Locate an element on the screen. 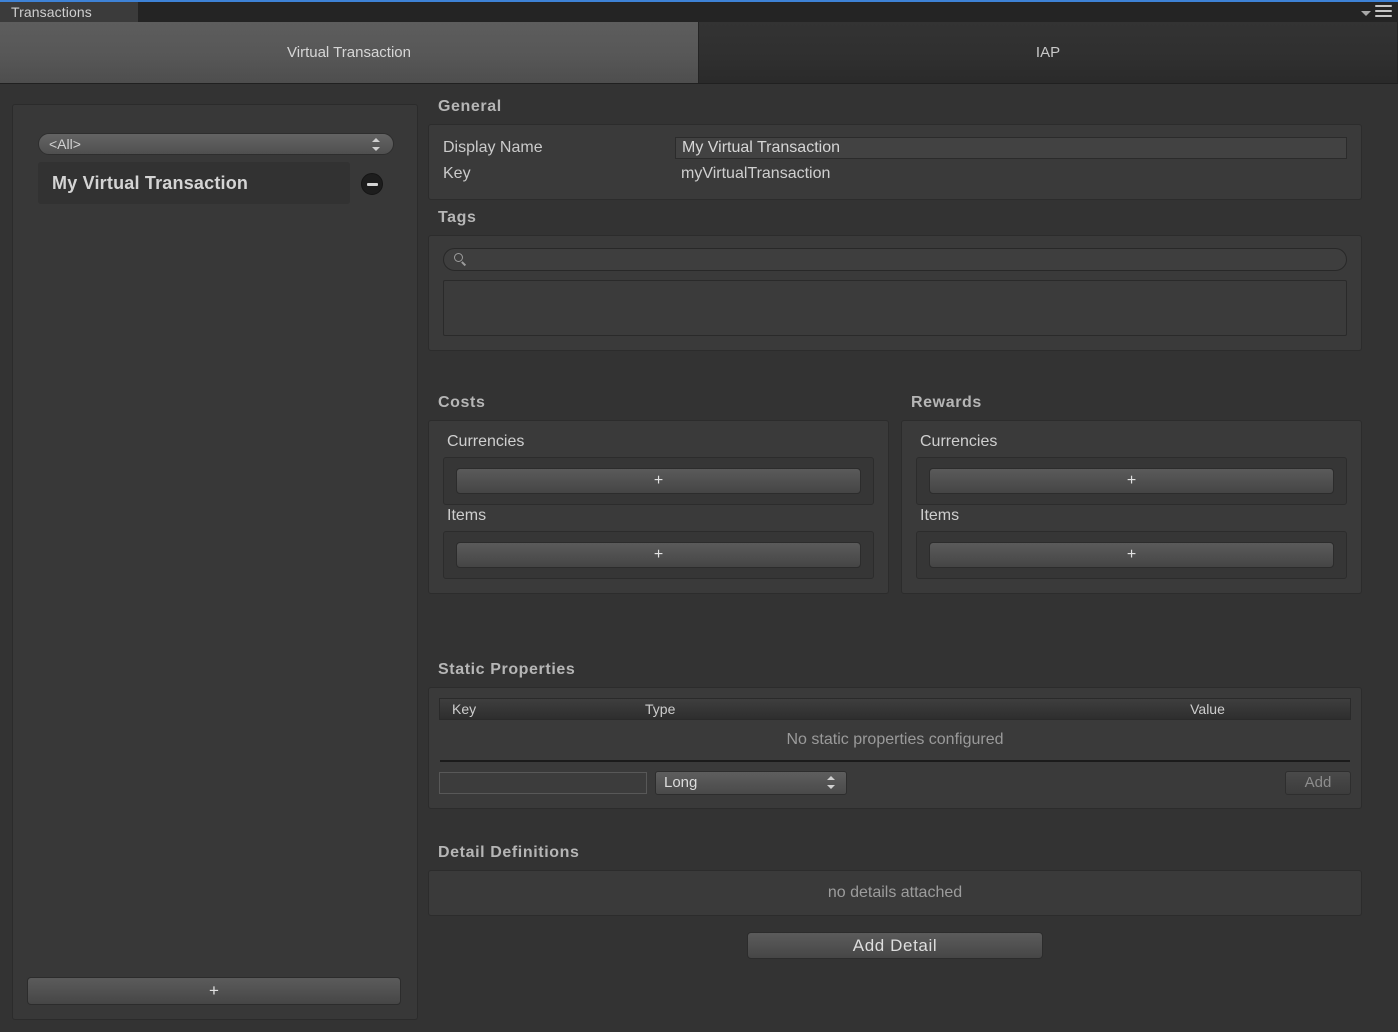  rewards-box: Currencies + Items + is located at coordinates (1131, 507).